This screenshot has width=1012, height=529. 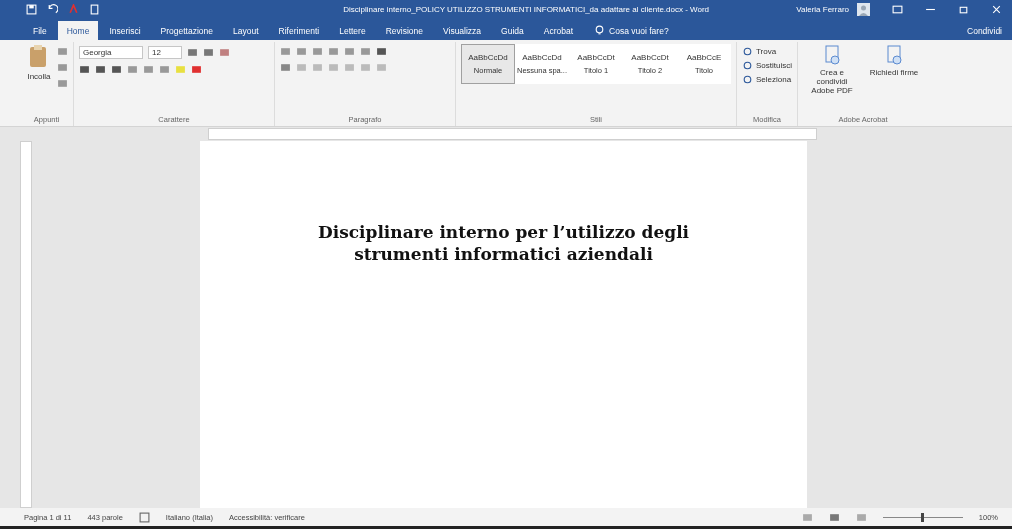 I want to click on ribbon-tab: Layout, so click(x=246, y=30).